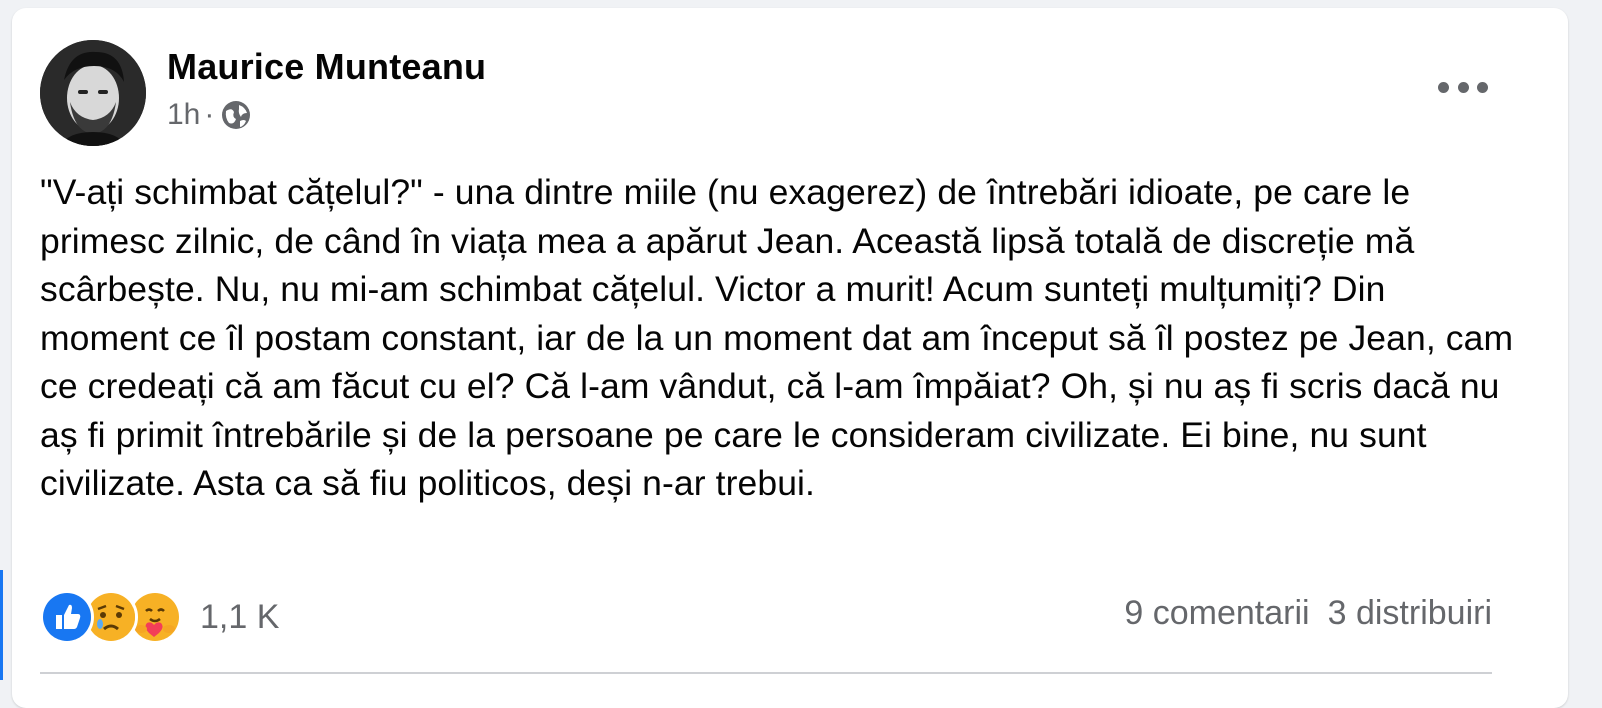  Describe the element at coordinates (766, 673) in the screenshot. I see `divider` at that location.